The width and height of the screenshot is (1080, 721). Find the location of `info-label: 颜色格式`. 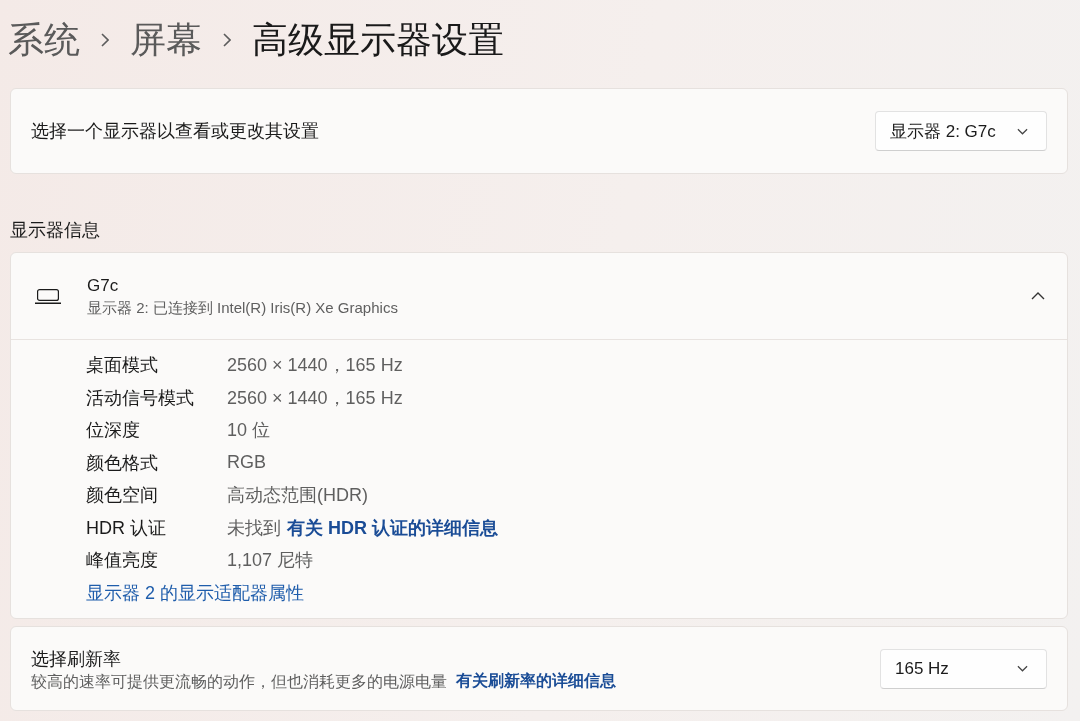

info-label: 颜色格式 is located at coordinates (122, 463).